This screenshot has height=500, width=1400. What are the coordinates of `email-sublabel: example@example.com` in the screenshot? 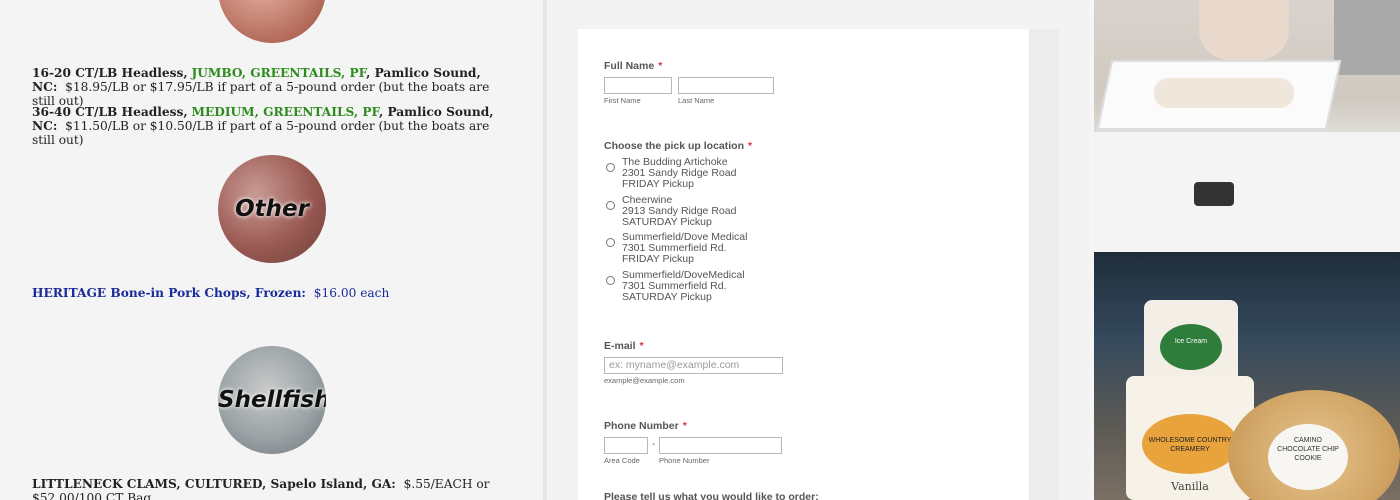 It's located at (644, 380).